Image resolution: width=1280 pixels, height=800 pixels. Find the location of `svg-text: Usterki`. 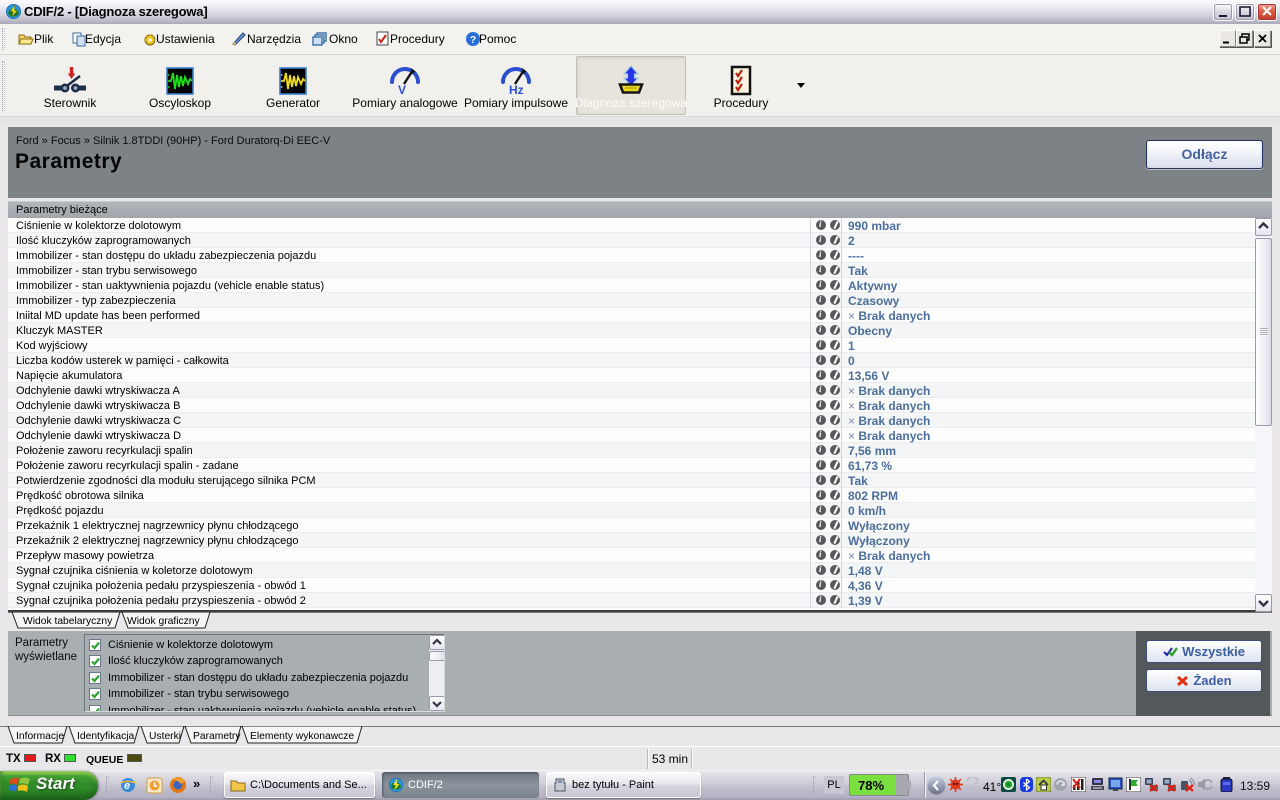

svg-text: Usterki is located at coordinates (165, 736).